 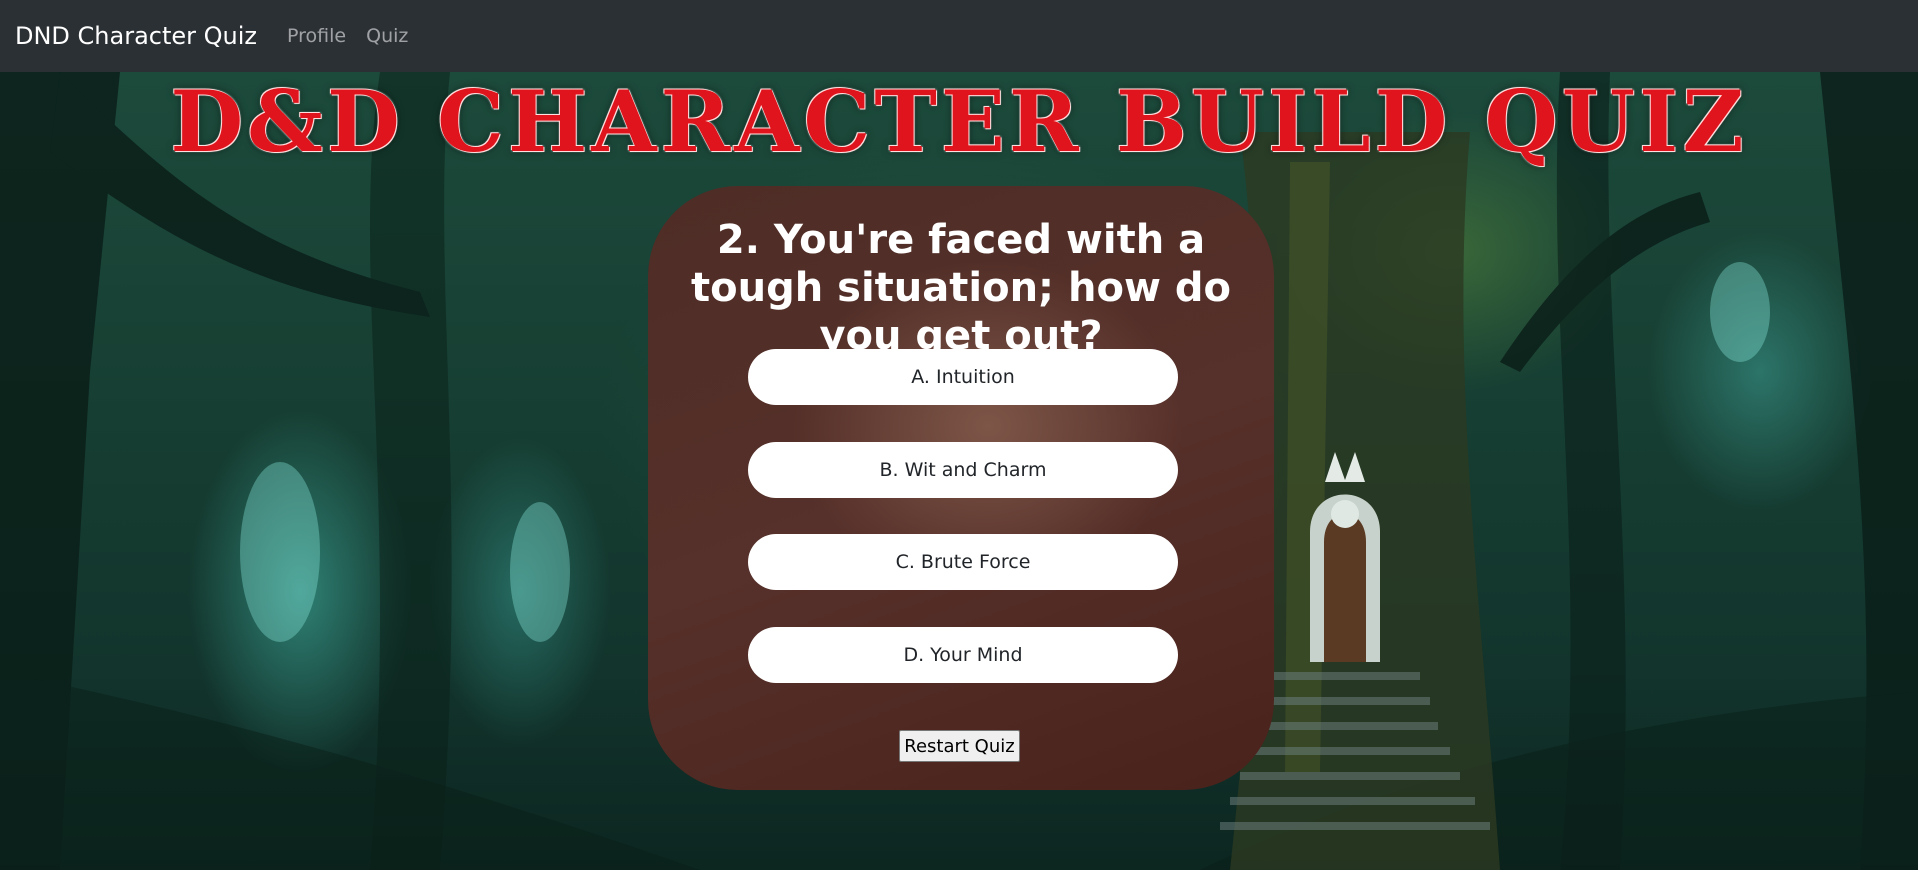 What do you see at coordinates (963, 562) in the screenshot?
I see `answer-button-c: C. Brute Force` at bounding box center [963, 562].